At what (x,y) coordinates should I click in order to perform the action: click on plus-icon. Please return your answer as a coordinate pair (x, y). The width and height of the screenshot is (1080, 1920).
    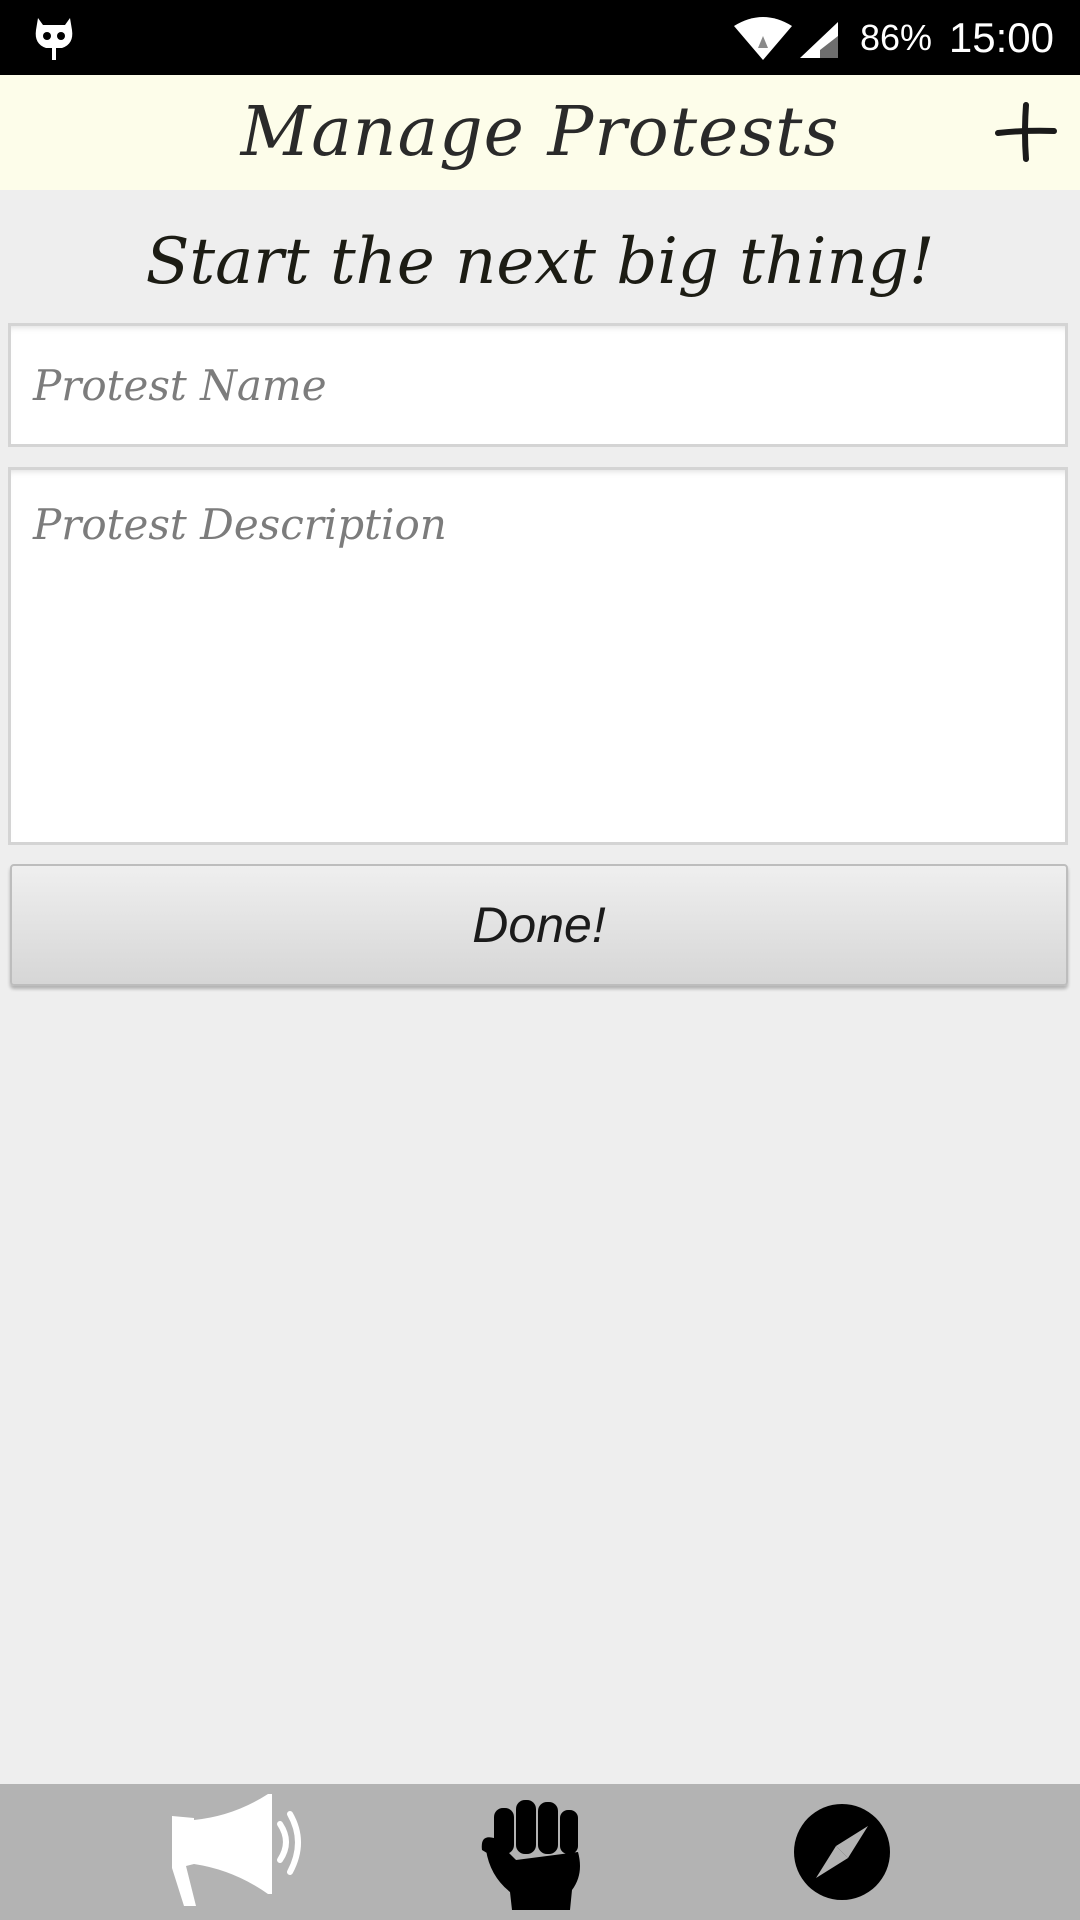
    Looking at the image, I should click on (1026, 132).